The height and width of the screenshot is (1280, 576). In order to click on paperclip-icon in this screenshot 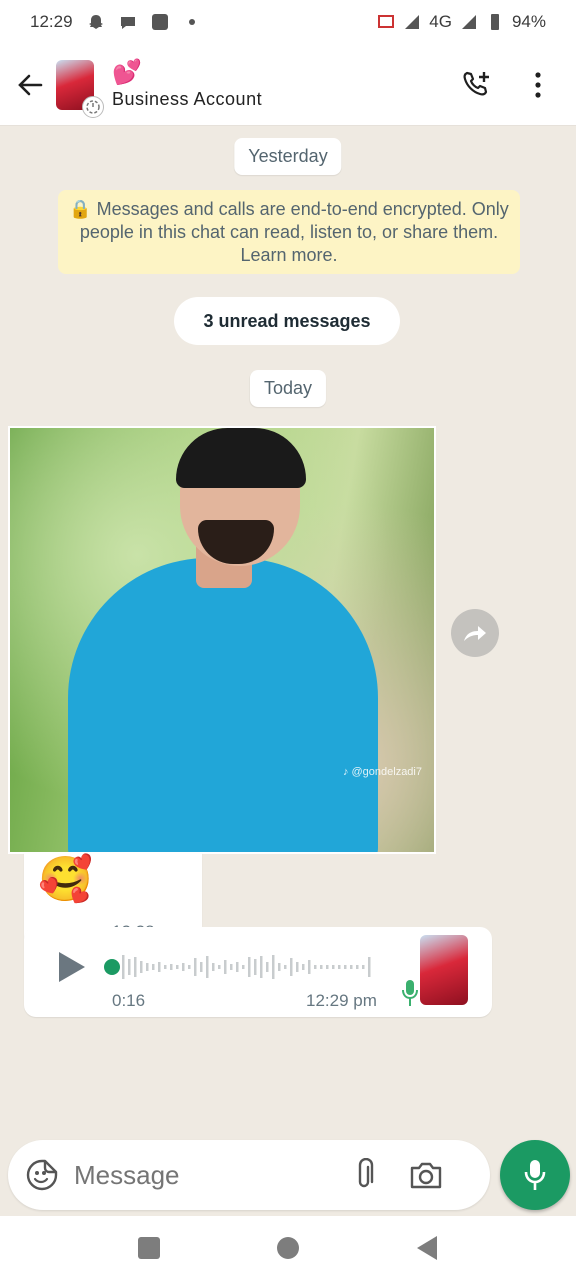, I will do `click(366, 1173)`.